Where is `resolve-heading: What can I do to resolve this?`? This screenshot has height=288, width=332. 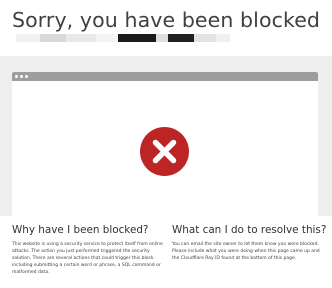
resolve-heading: What can I do to resolve this? is located at coordinates (249, 230).